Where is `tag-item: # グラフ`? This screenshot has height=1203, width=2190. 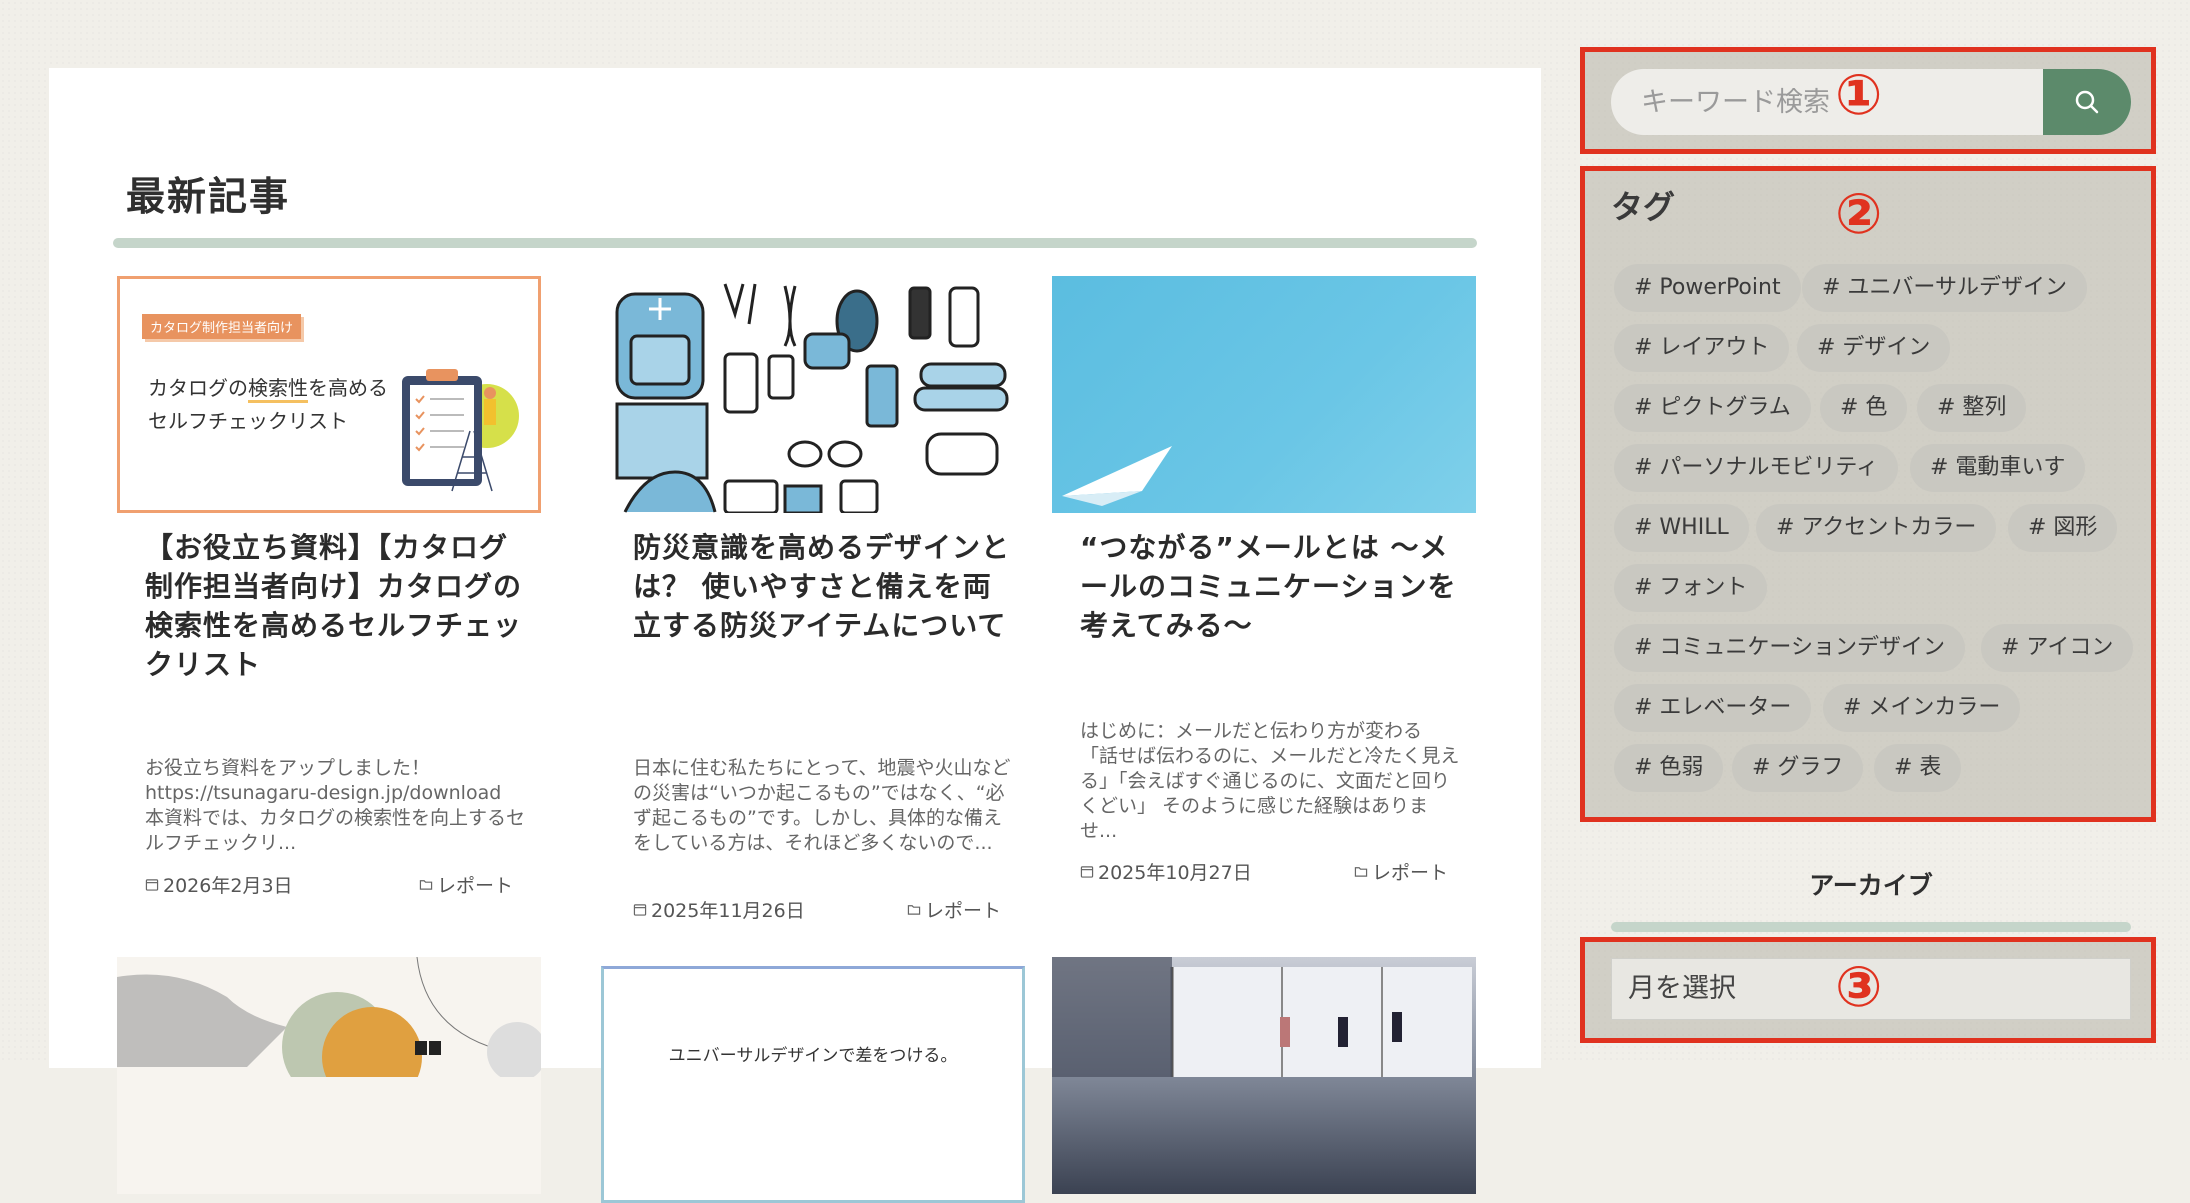 tag-item: # グラフ is located at coordinates (1798, 768).